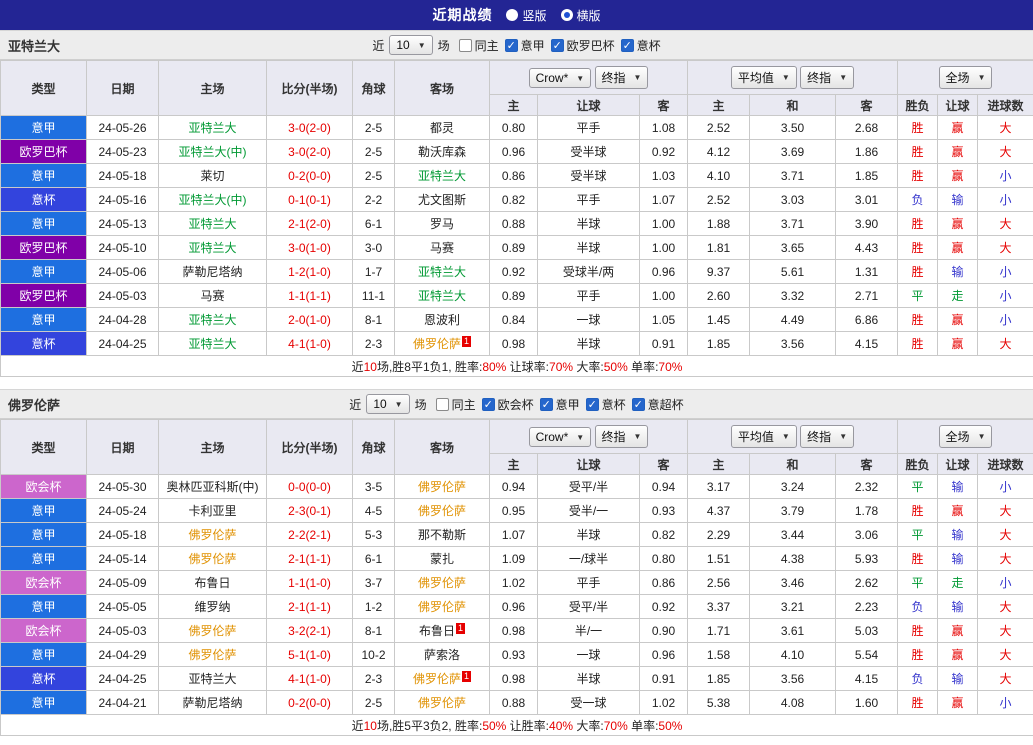 The width and height of the screenshot is (1033, 745). What do you see at coordinates (494, 725) in the screenshot?
I see `summary-segment: 50%` at bounding box center [494, 725].